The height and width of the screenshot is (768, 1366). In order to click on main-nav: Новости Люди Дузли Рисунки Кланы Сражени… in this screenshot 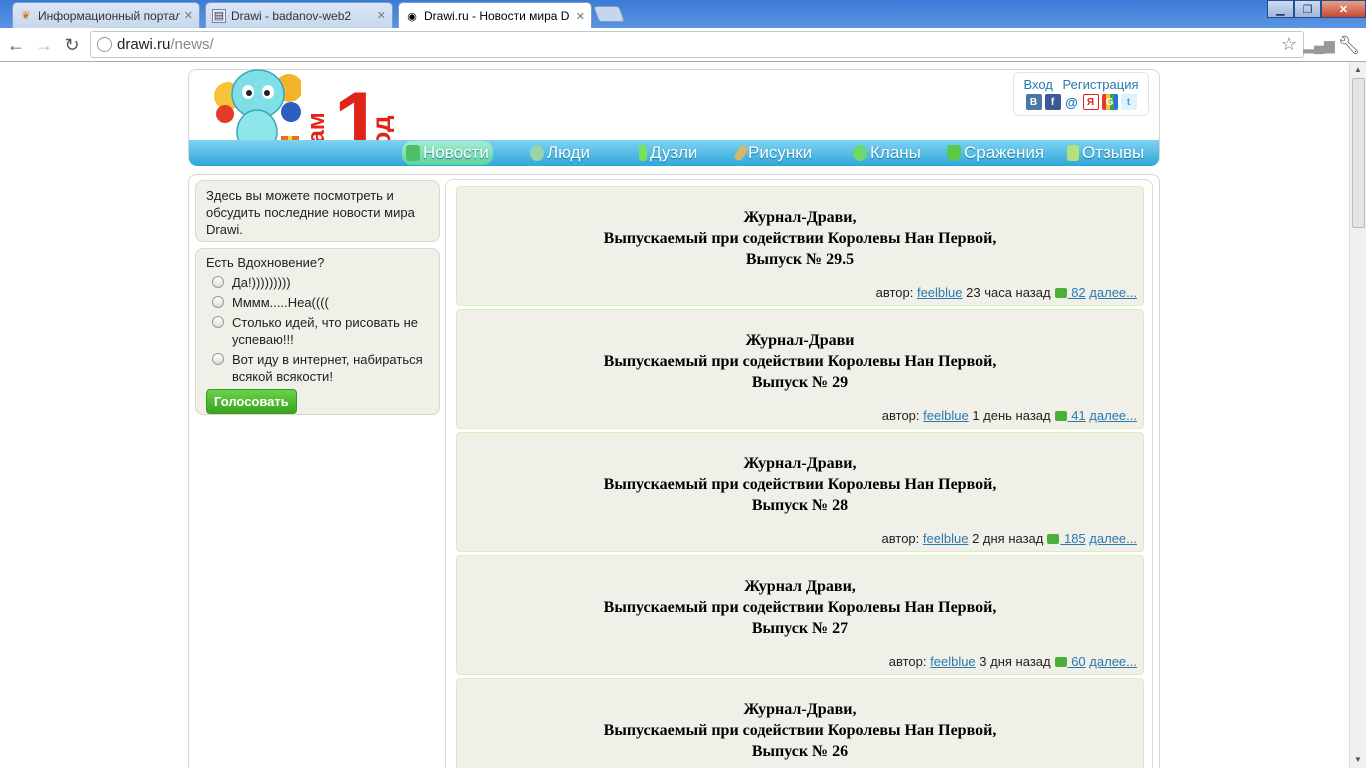, I will do `click(674, 153)`.